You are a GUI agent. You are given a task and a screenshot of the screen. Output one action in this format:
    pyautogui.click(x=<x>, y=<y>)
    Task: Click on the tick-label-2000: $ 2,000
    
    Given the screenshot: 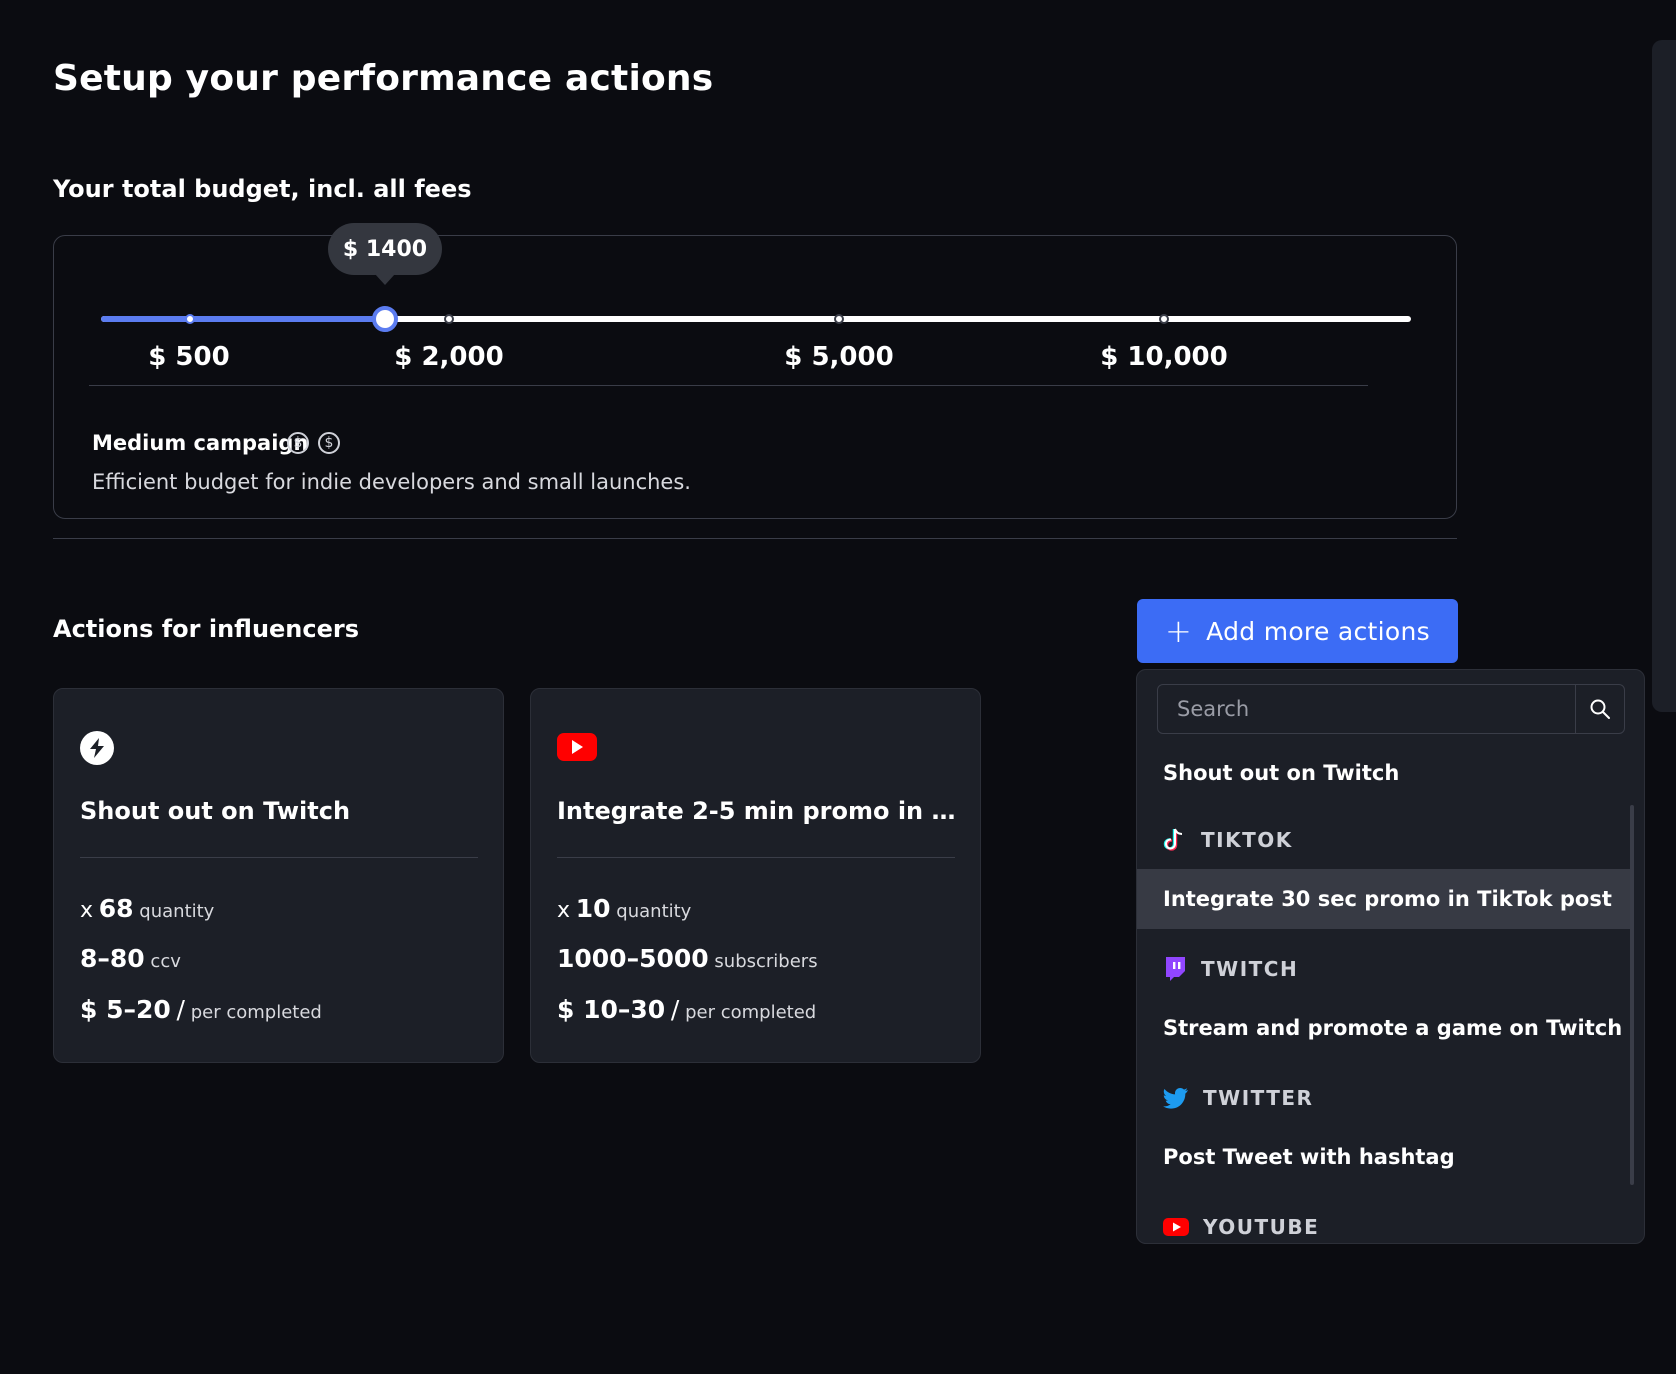 What is the action you would take?
    pyautogui.click(x=449, y=357)
    